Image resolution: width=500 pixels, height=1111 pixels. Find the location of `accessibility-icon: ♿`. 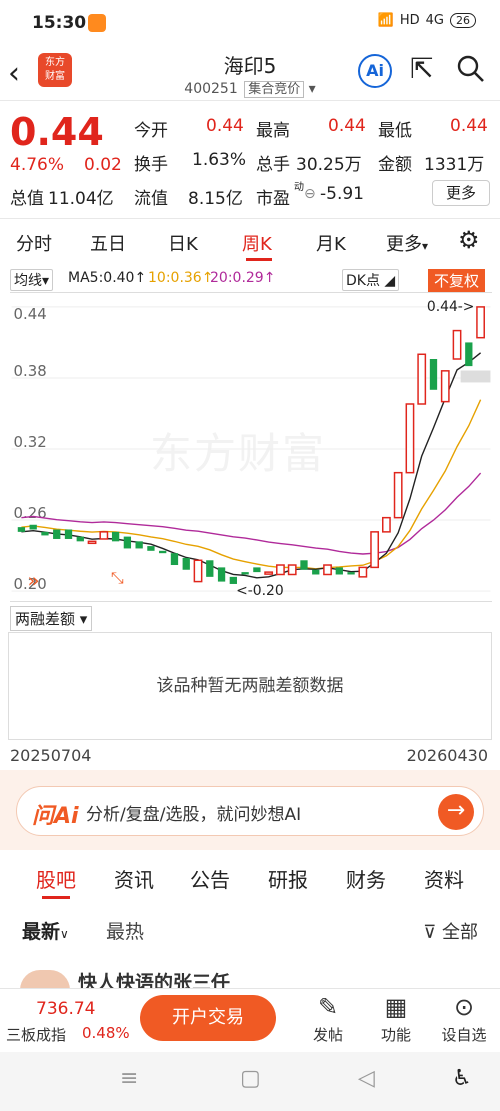

accessibility-icon: ♿ is located at coordinates (462, 1078).